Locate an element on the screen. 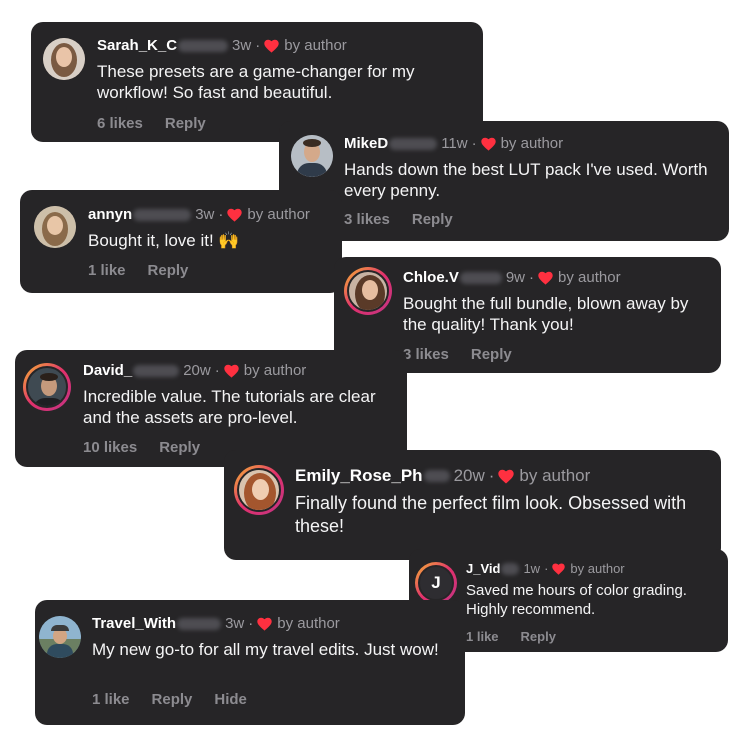  username: J_Vid is located at coordinates (483, 568).